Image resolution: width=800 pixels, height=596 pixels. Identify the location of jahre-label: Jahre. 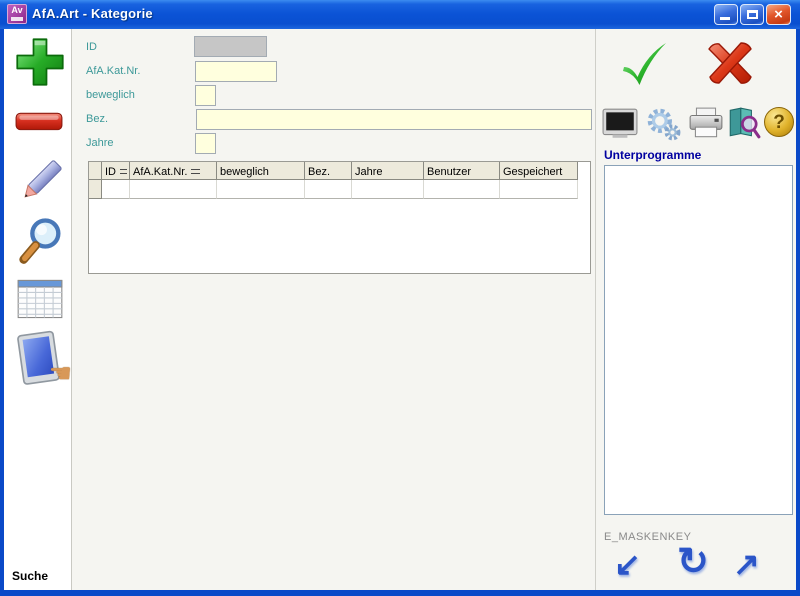
(100, 143).